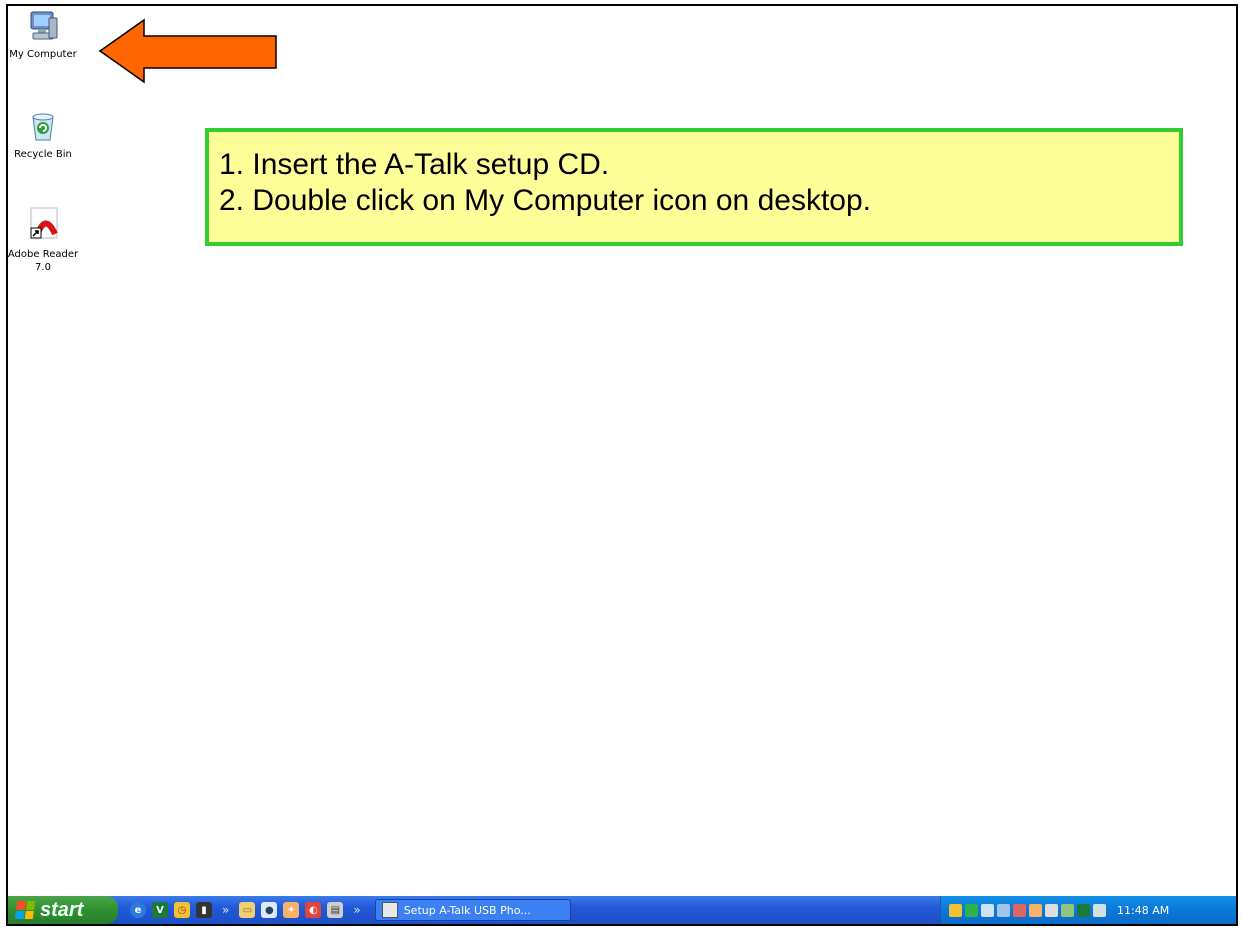 This screenshot has height=931, width=1242. I want to click on quick-launch-chevron-icon: », so click(225, 910).